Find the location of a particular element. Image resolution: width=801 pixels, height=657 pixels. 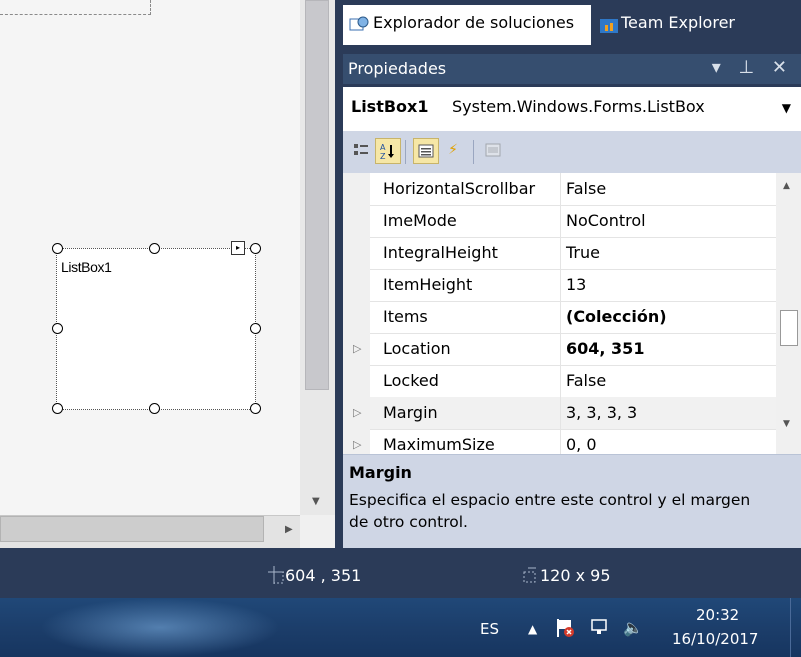

resize-handle-right is located at coordinates (255, 328).